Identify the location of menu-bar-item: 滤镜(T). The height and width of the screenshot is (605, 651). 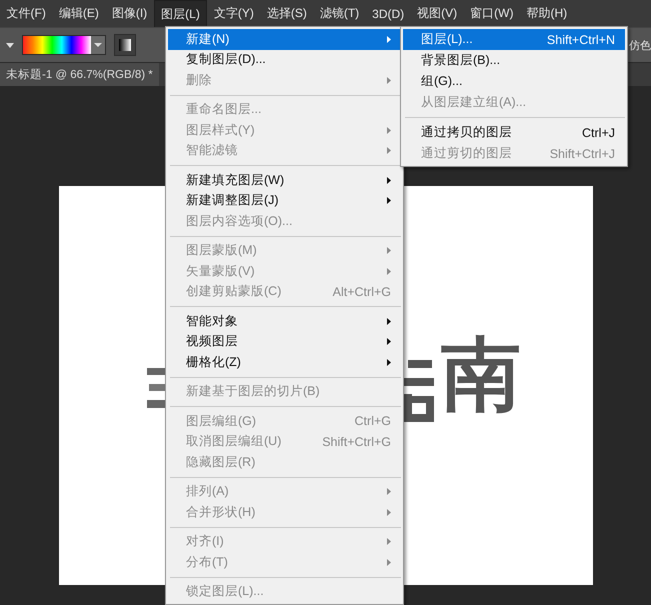
(339, 13).